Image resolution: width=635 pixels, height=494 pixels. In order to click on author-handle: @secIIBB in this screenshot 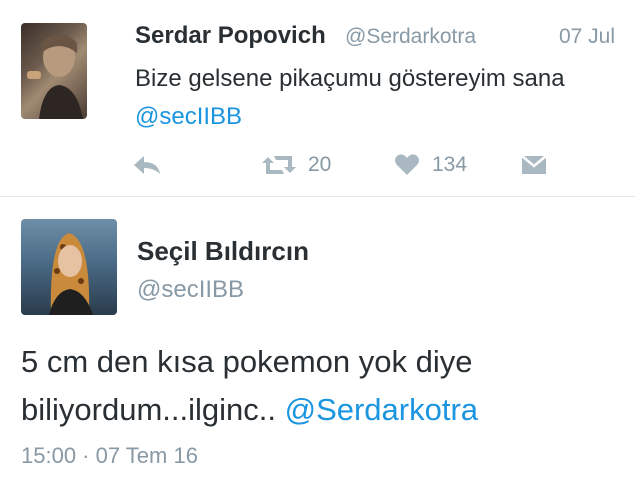, I will do `click(190, 290)`.